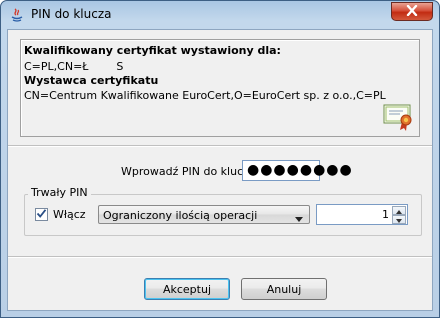  What do you see at coordinates (188, 171) in the screenshot?
I see `pin-label: Wprowadź PIN do klucza` at bounding box center [188, 171].